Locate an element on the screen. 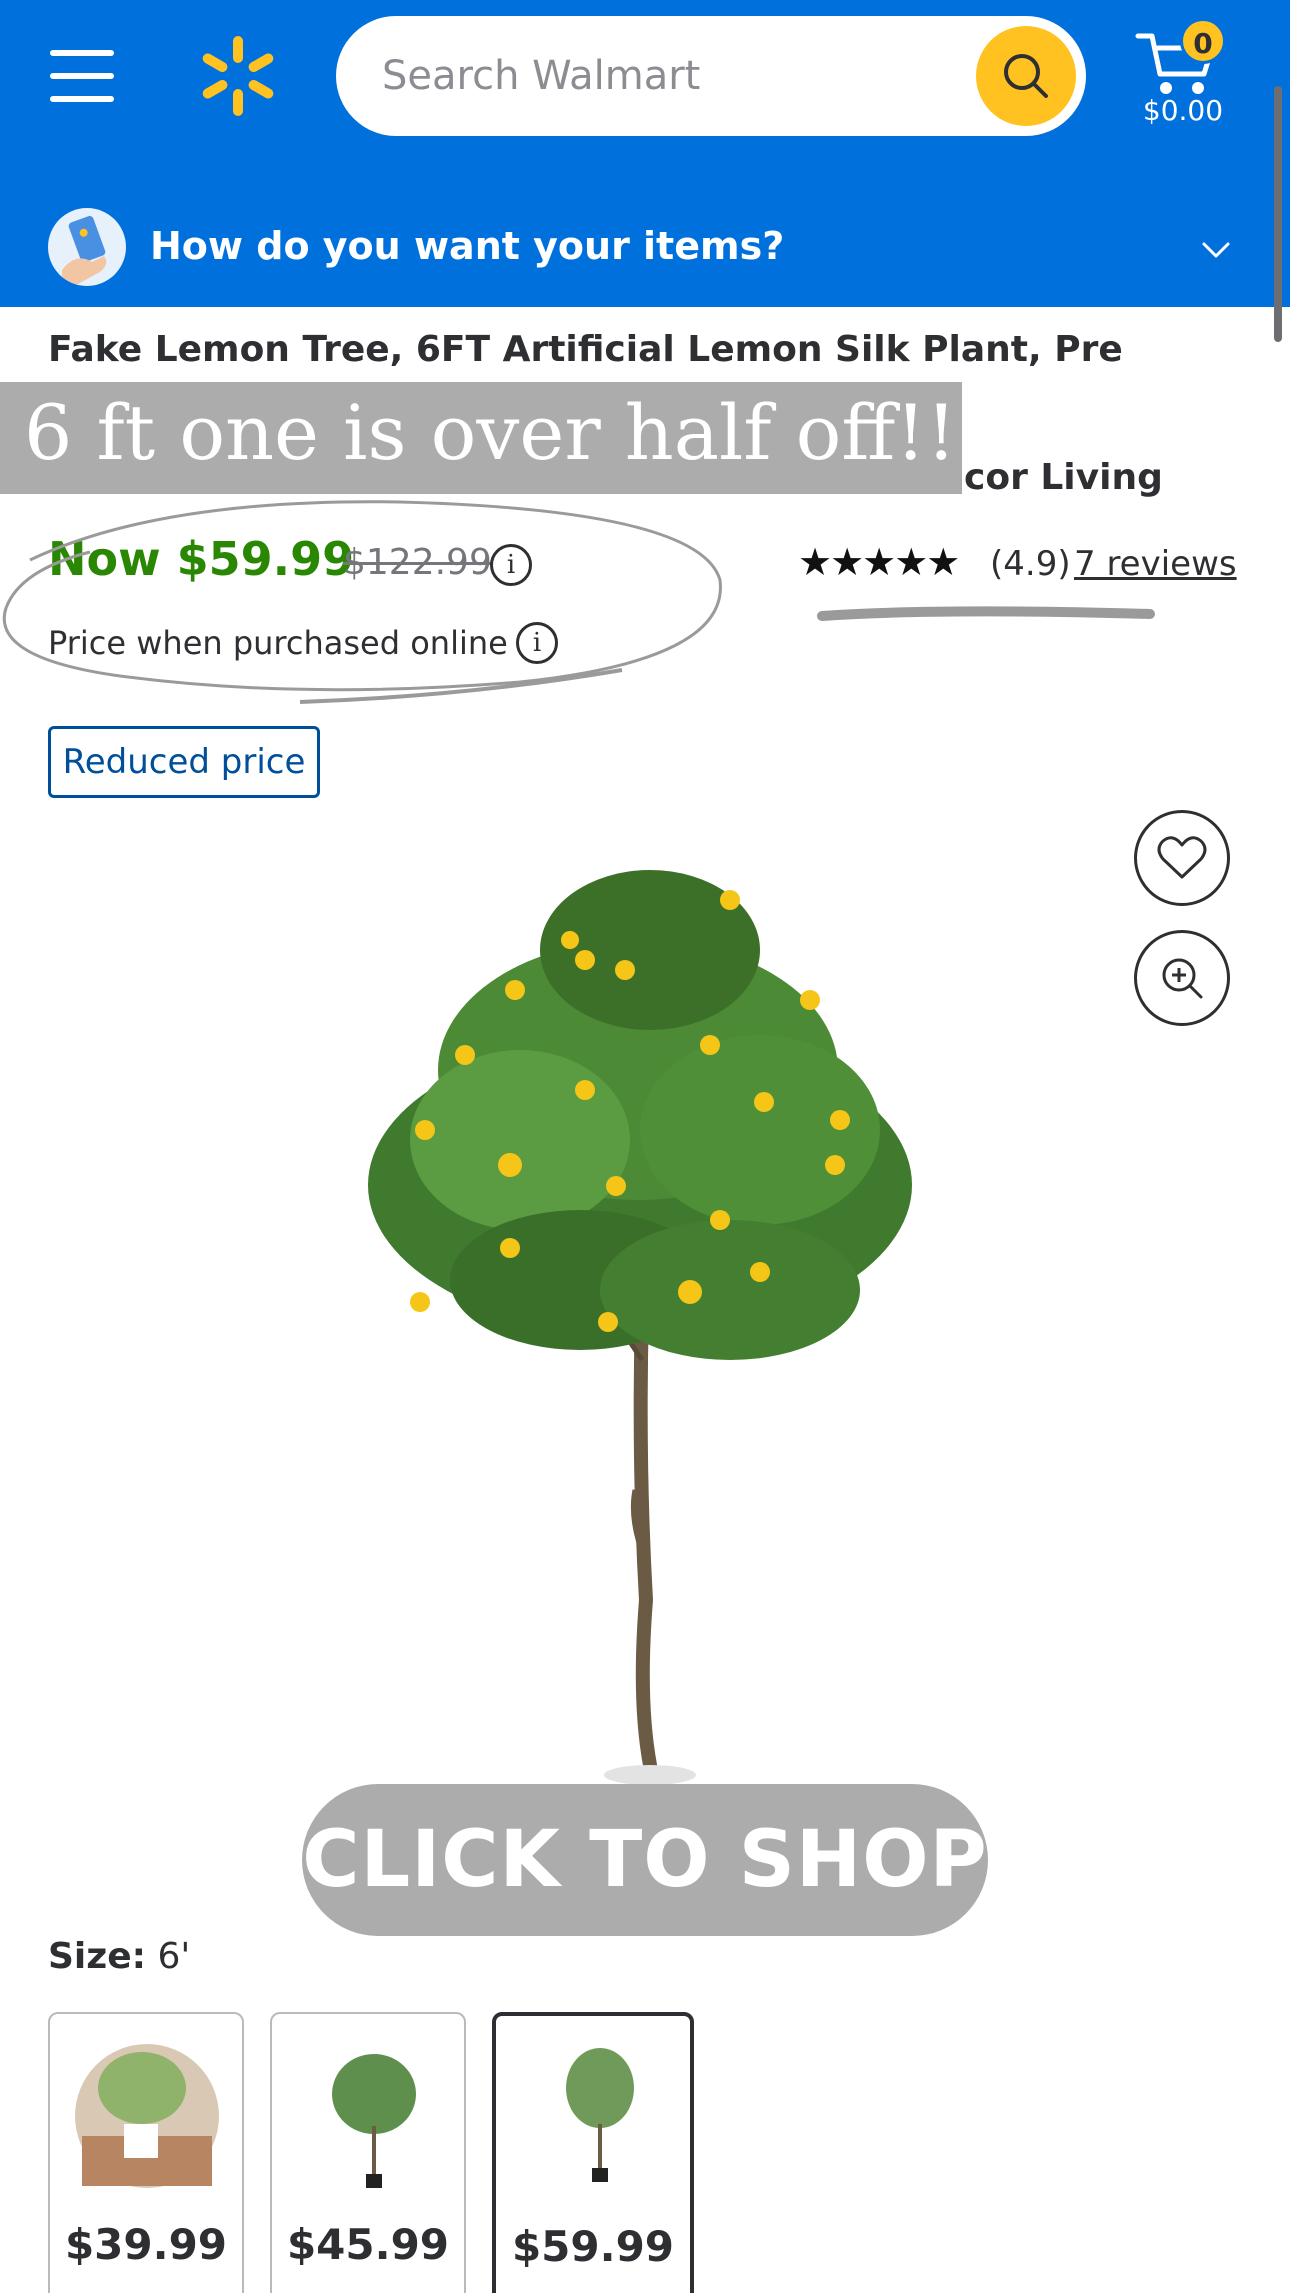  header-bar: 0 $0.00 How do you want your items? is located at coordinates (645, 153).